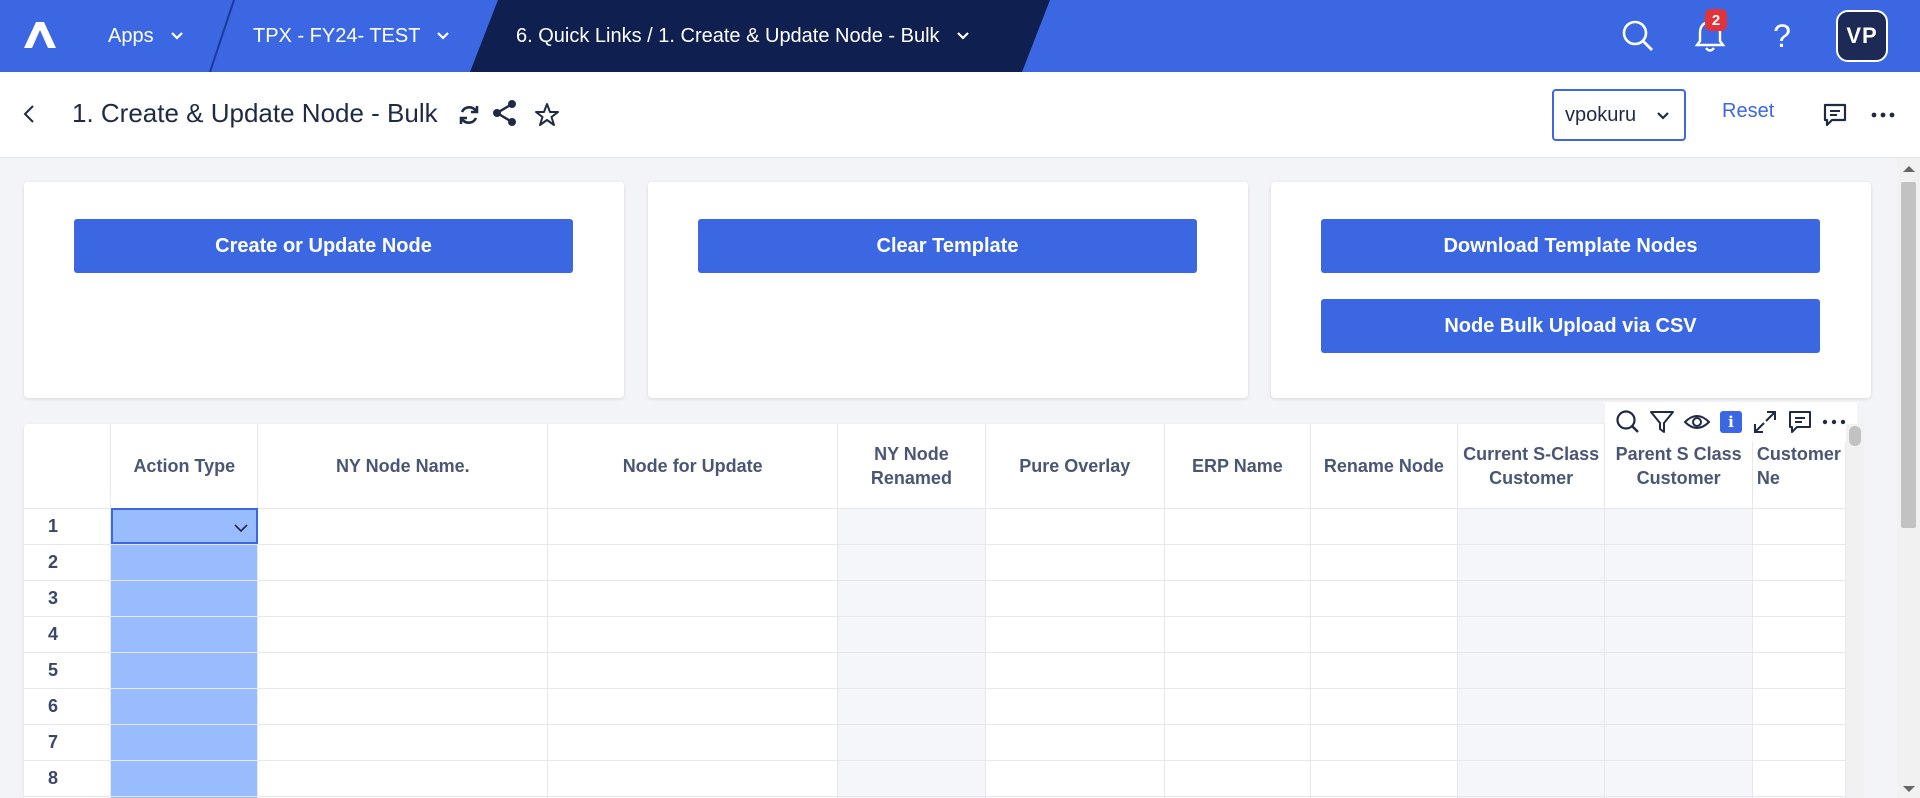 This screenshot has width=1920, height=798. I want to click on scroll-up-arrow-icon, so click(1909, 169).